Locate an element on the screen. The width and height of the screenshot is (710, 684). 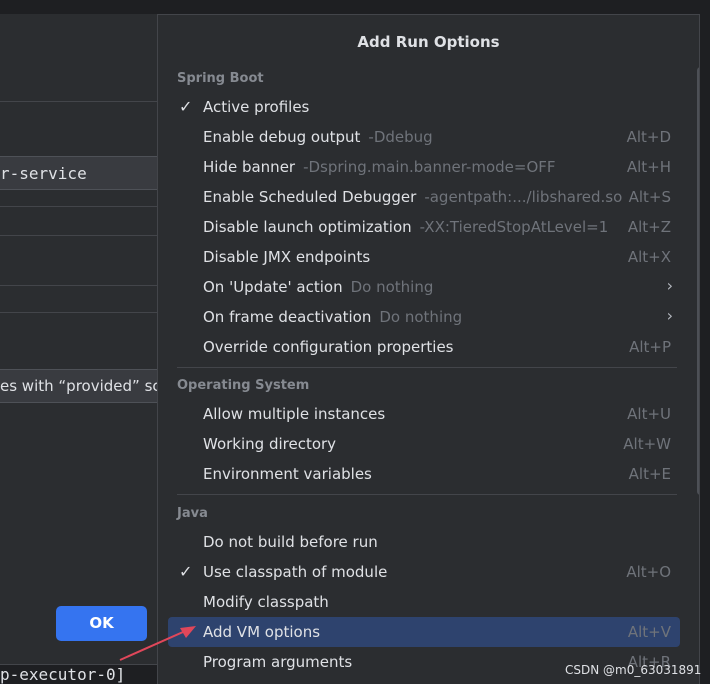
menu-item-environment-variables: Environment variables Alt+E is located at coordinates (424, 474).